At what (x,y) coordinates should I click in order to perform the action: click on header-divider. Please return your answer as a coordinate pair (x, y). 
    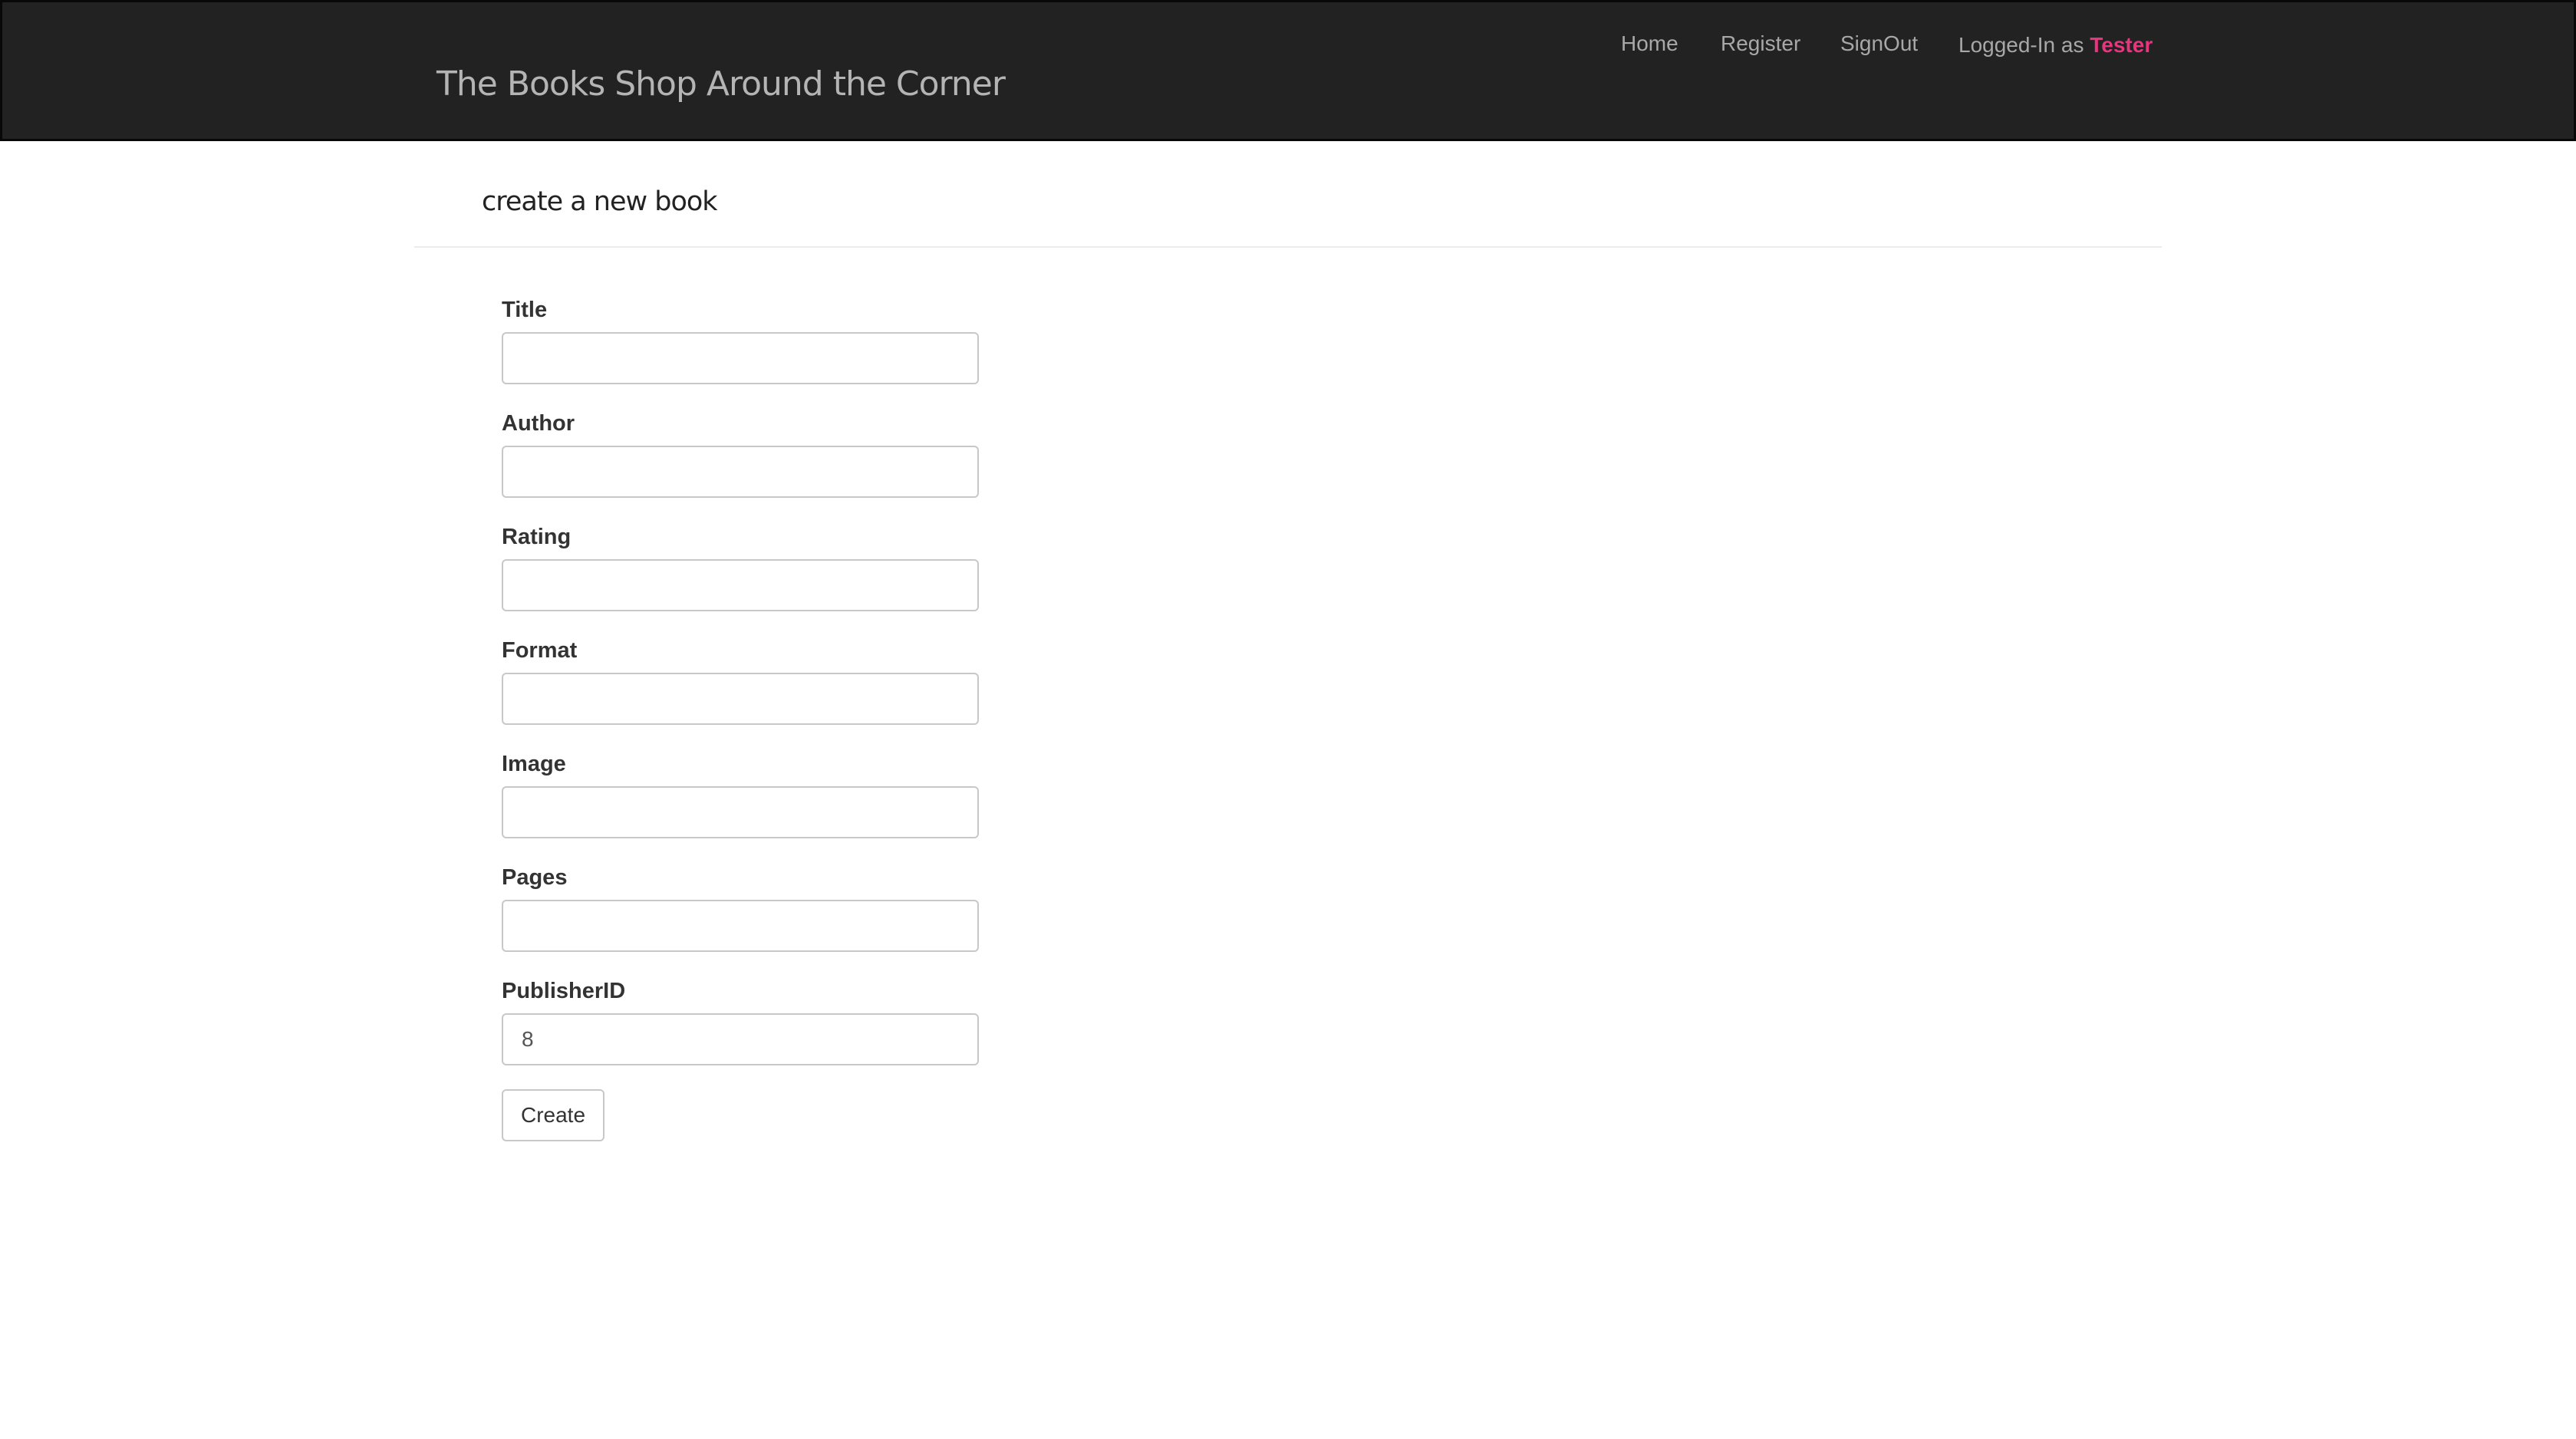
    Looking at the image, I should click on (1288, 247).